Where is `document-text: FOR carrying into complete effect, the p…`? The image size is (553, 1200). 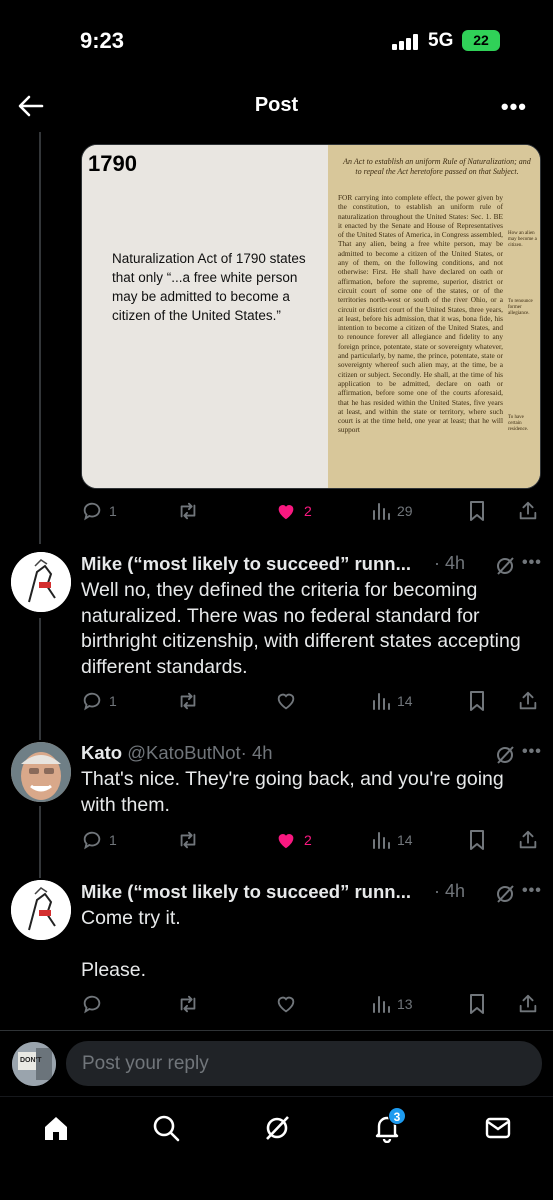
document-text: FOR carrying into complete effect, the p… is located at coordinates (420, 314).